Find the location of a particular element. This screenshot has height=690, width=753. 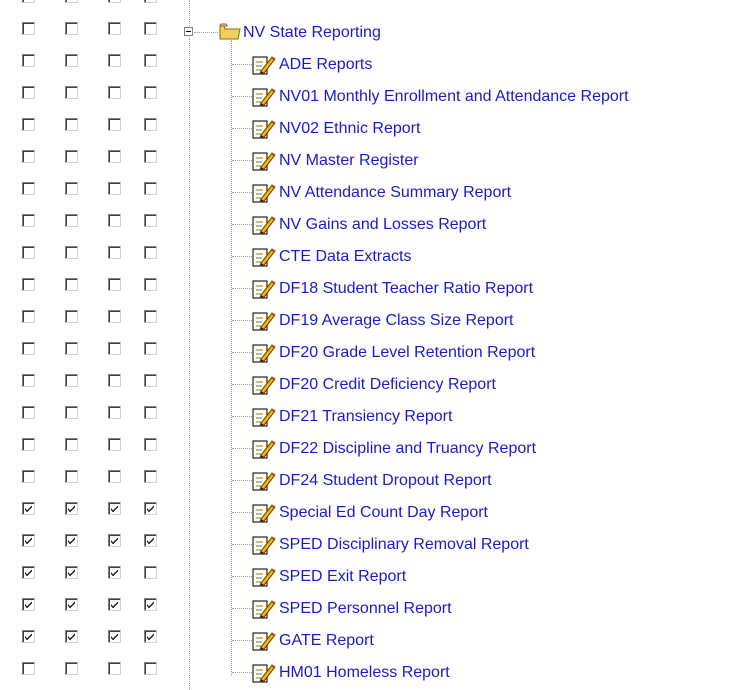

report-node: DF22 Discipline and Truancy Report is located at coordinates (464, 449).